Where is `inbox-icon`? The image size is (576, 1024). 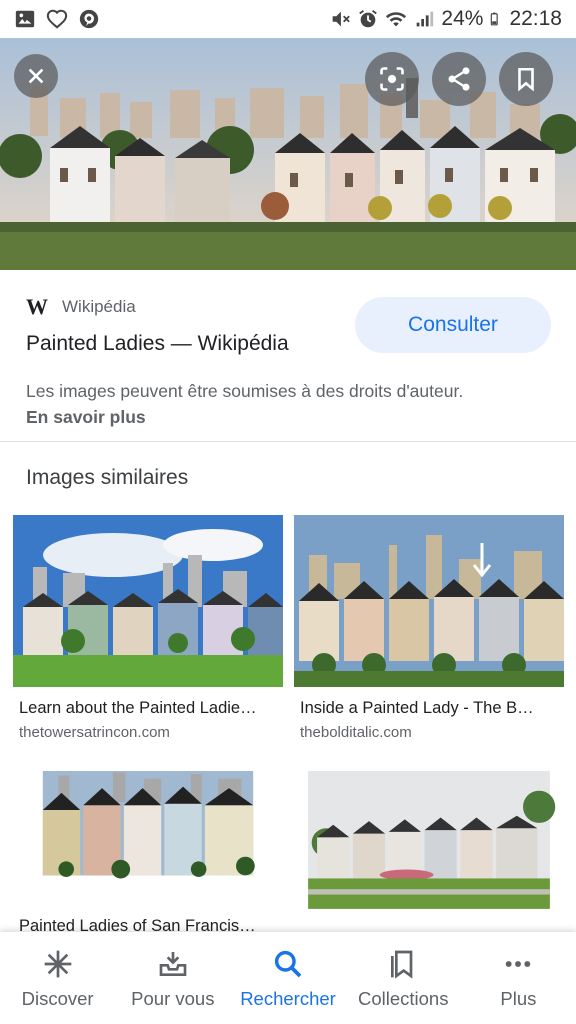
inbox-icon is located at coordinates (173, 964).